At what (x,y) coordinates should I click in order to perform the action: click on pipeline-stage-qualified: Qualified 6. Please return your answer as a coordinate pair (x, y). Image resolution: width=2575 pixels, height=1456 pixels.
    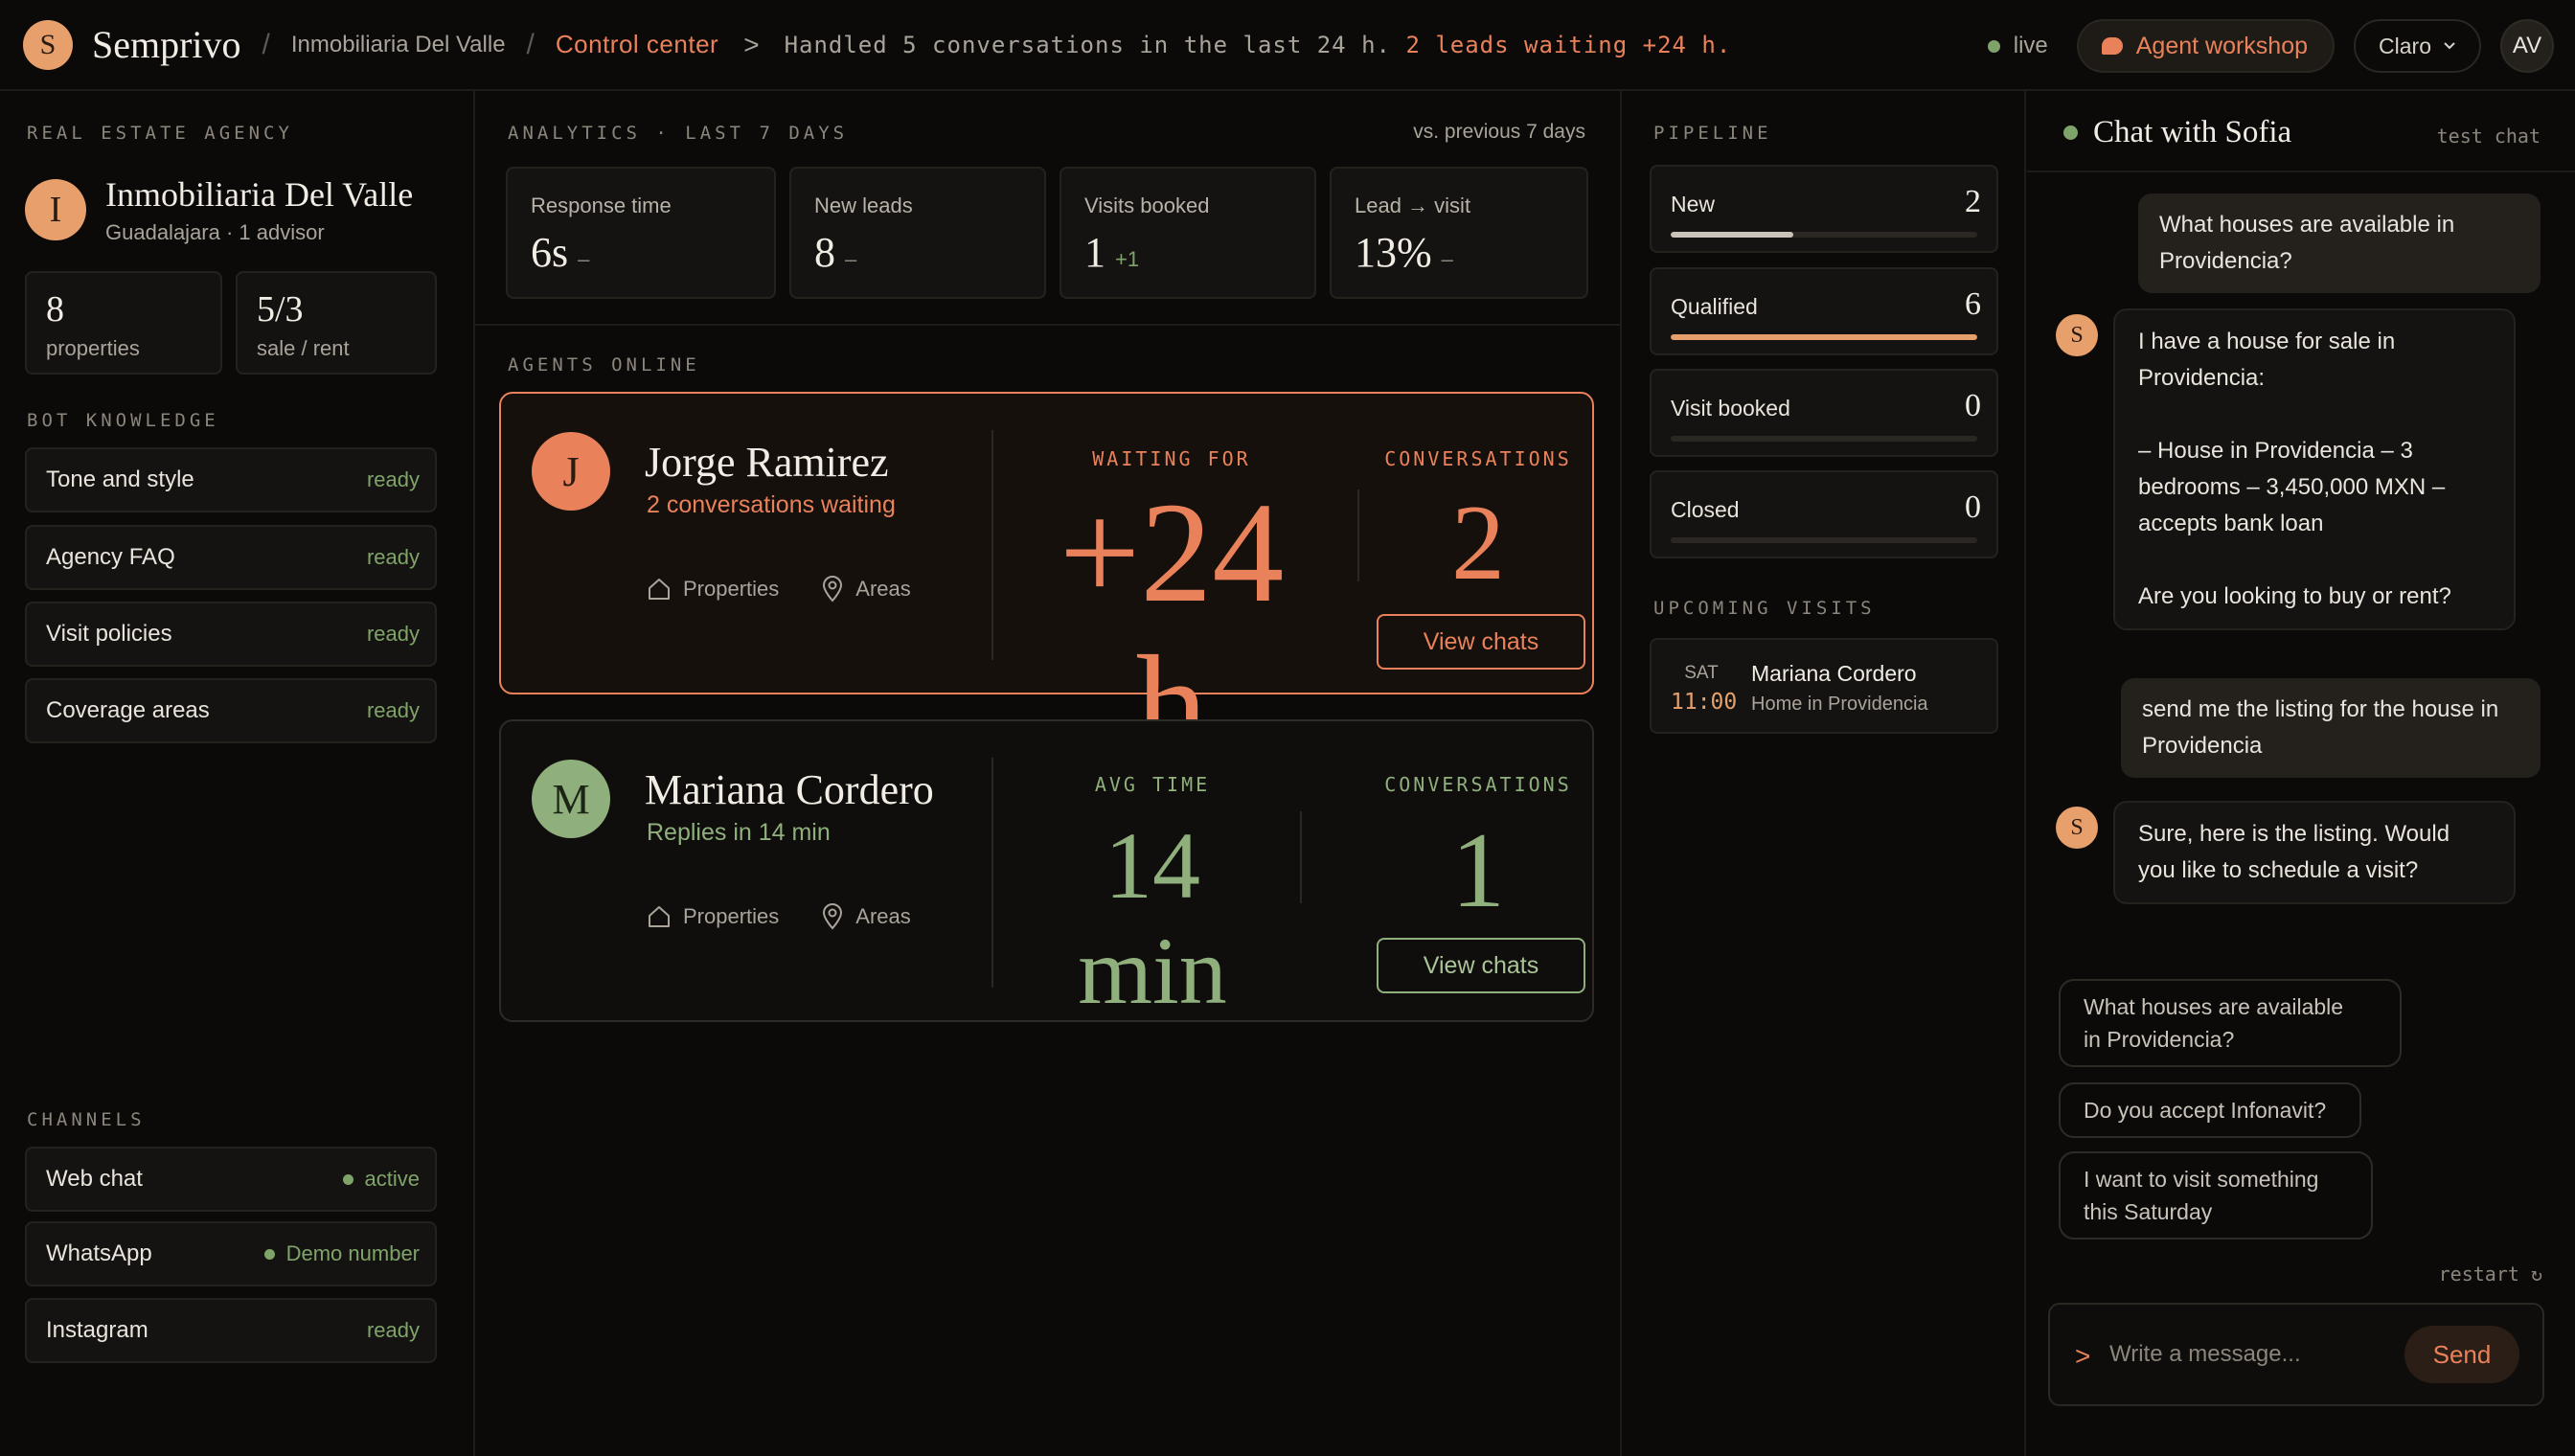
    Looking at the image, I should click on (1824, 311).